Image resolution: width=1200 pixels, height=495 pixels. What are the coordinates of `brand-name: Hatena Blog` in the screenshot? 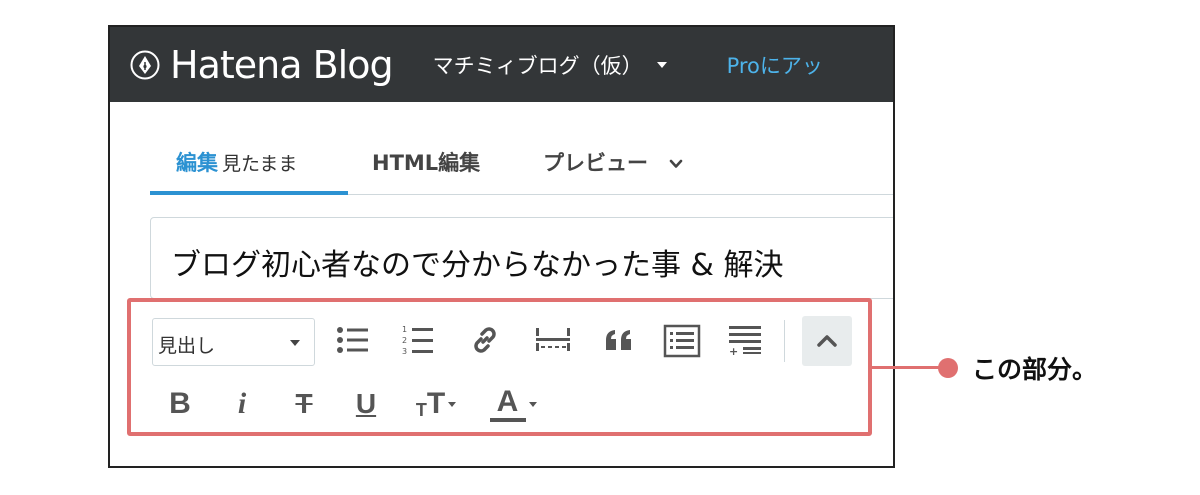 It's located at (282, 64).